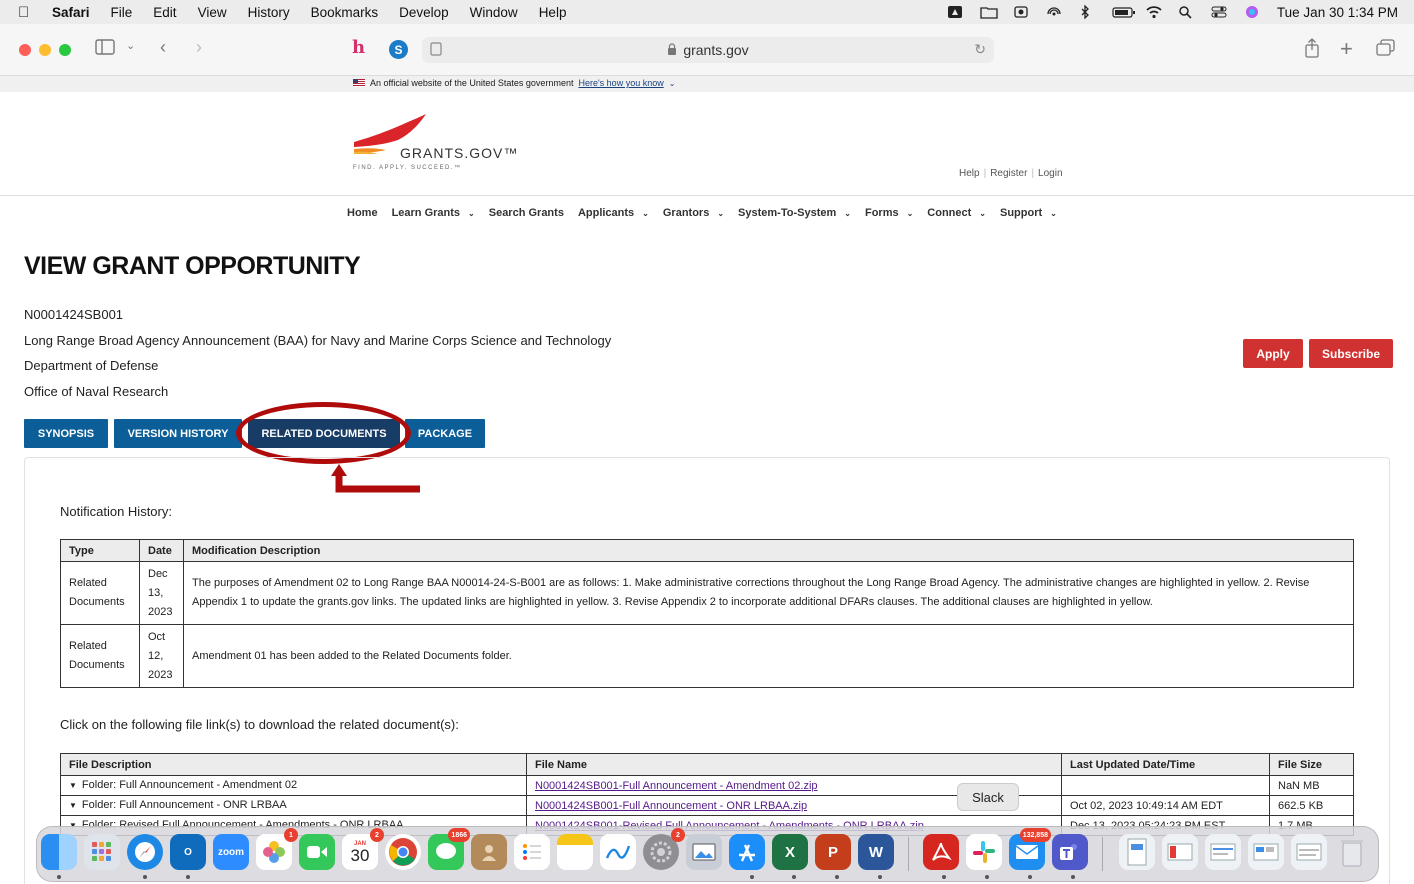 Image resolution: width=1414 pixels, height=884 pixels. Describe the element at coordinates (178, 433) in the screenshot. I see `tab-version-history: VERSION HISTORY` at that location.